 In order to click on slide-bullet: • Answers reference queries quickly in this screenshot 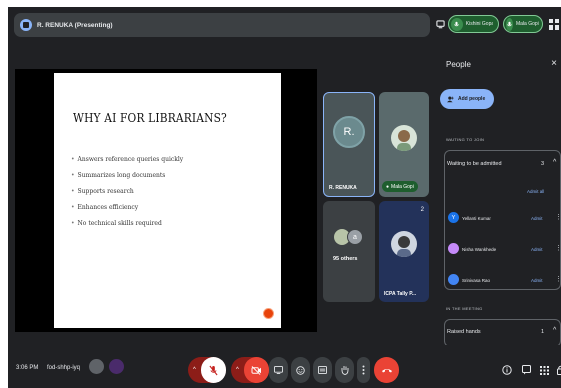, I will do `click(127, 160)`.